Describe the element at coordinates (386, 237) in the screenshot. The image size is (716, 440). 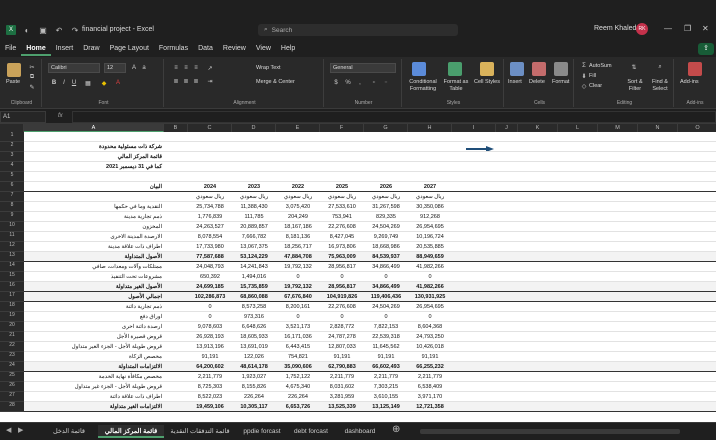
I see `value-cell: 9,269,749` at that location.